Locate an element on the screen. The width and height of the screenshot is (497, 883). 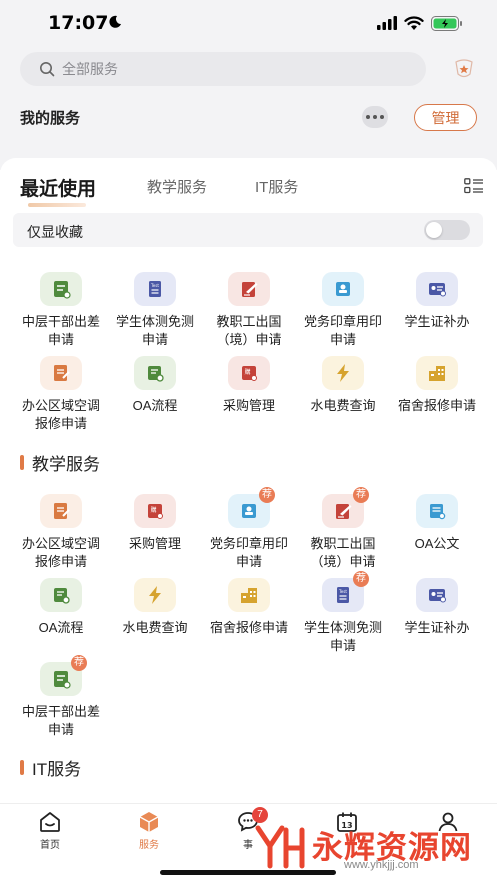
tab-recent: 最近使用 is located at coordinates (58, 187).